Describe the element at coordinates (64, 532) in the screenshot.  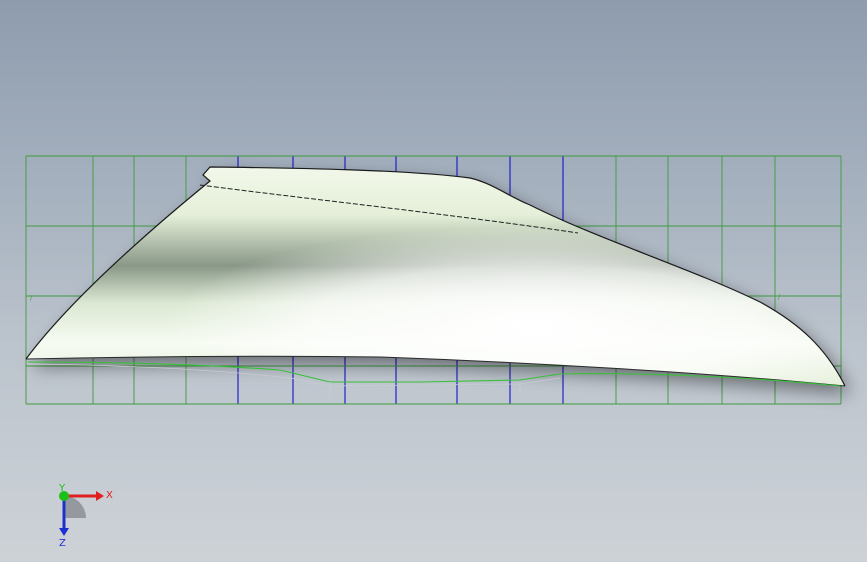
I see `z-arrow-head` at that location.